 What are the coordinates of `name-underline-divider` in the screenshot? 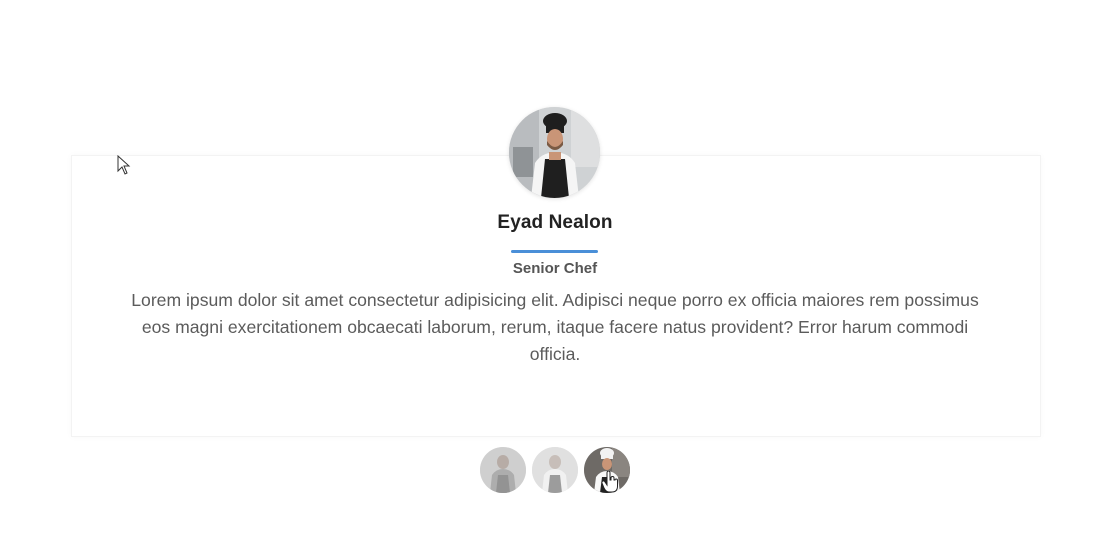 It's located at (554, 251).